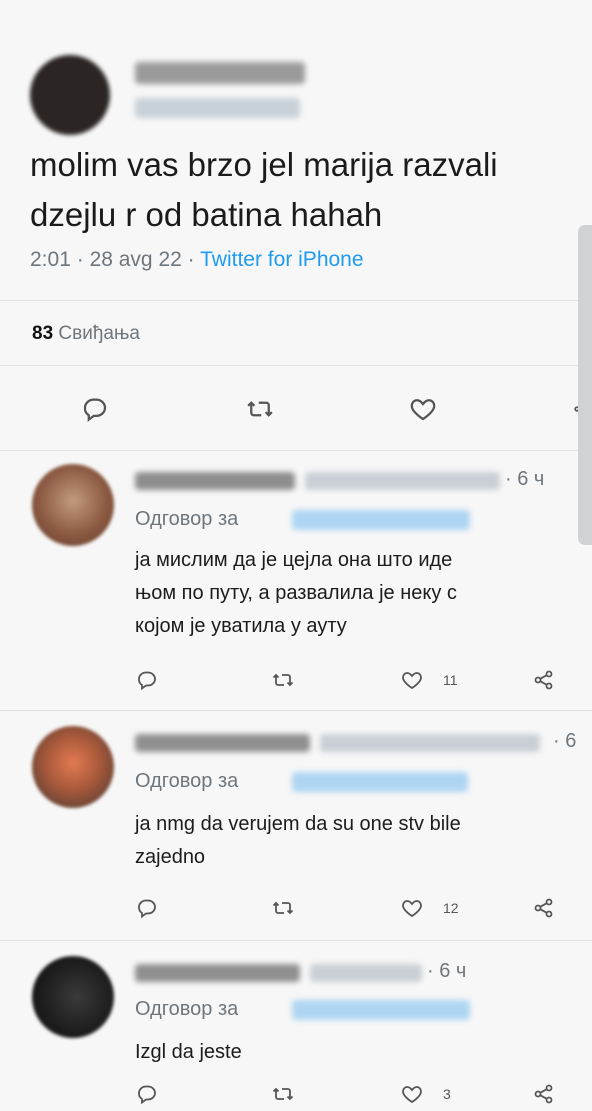 The height and width of the screenshot is (1111, 592). I want to click on tweet-date: 28 avg 22, so click(135, 259).